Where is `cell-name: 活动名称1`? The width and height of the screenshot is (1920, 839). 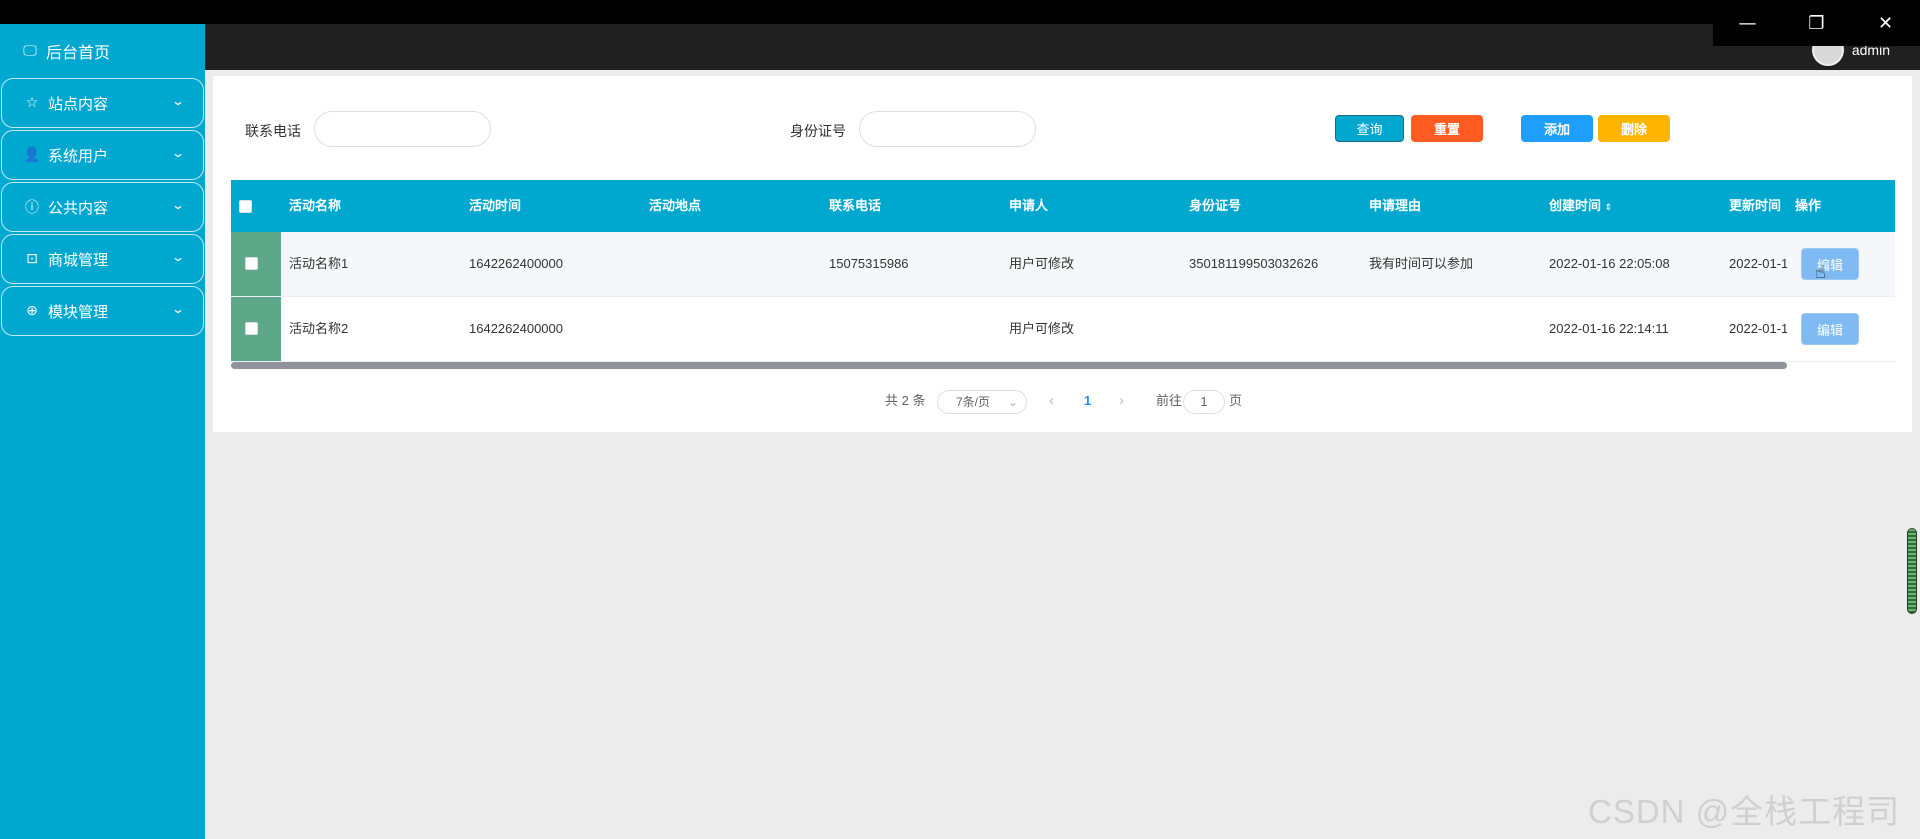
cell-name: 活动名称1 is located at coordinates (319, 263).